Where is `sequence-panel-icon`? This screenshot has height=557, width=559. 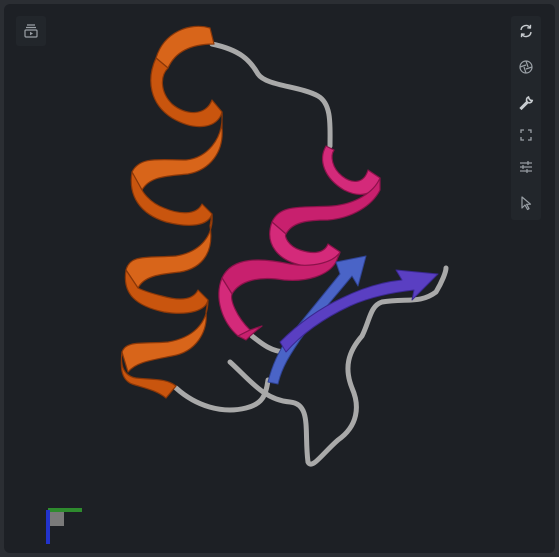 sequence-panel-icon is located at coordinates (31, 31).